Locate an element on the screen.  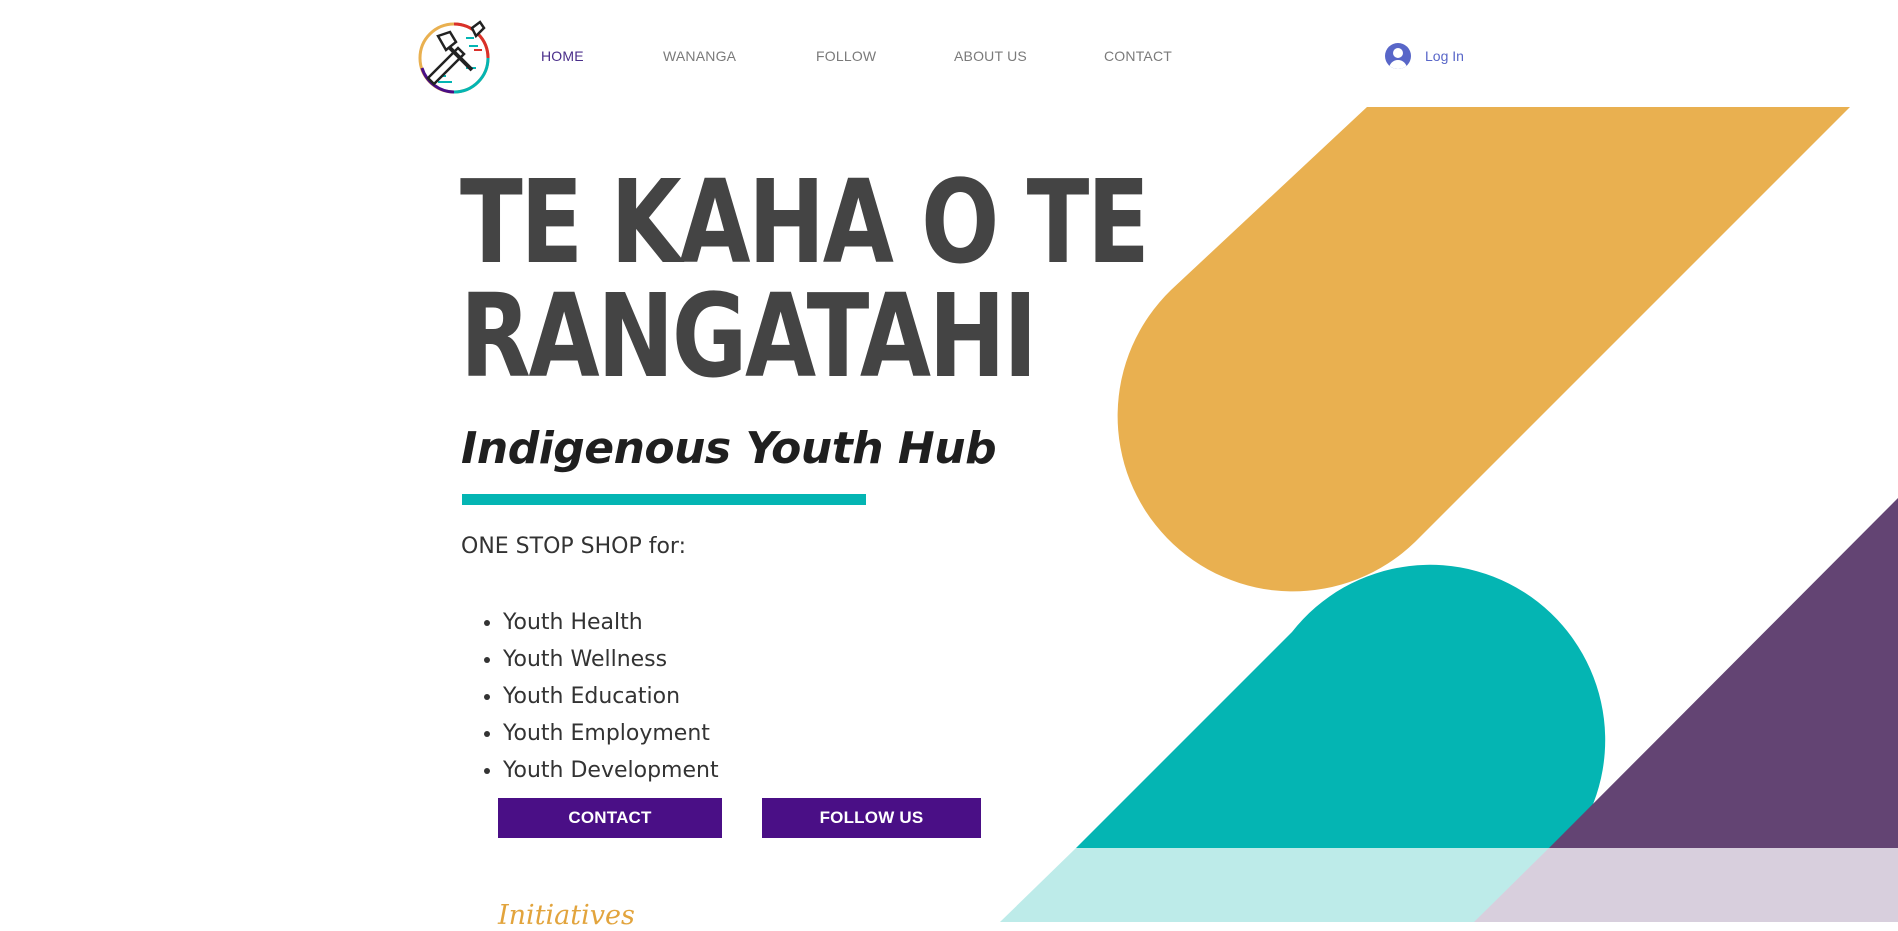
light-teal-band is located at coordinates (1284, 885).